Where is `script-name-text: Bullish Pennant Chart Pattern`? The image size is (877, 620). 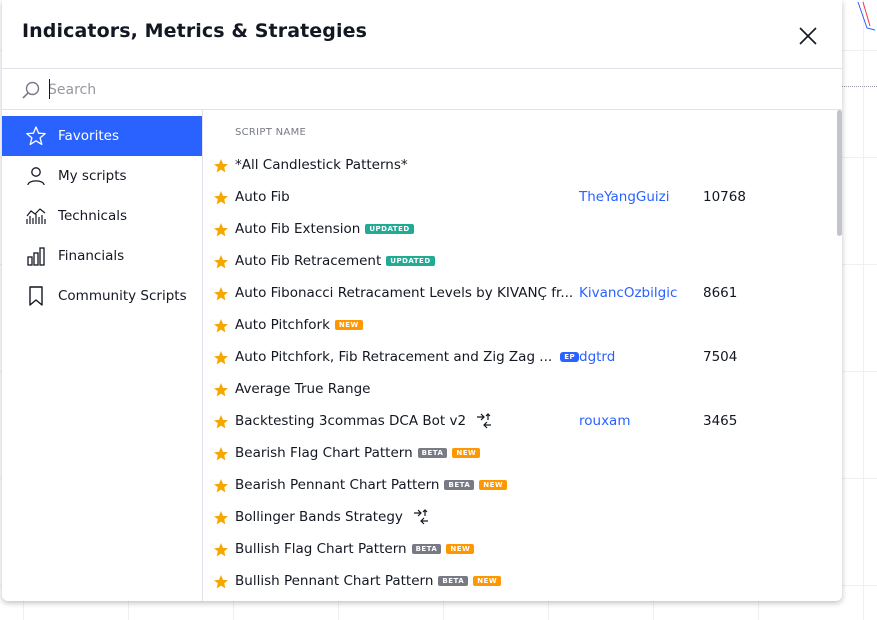
script-name-text: Bullish Pennant Chart Pattern is located at coordinates (334, 581).